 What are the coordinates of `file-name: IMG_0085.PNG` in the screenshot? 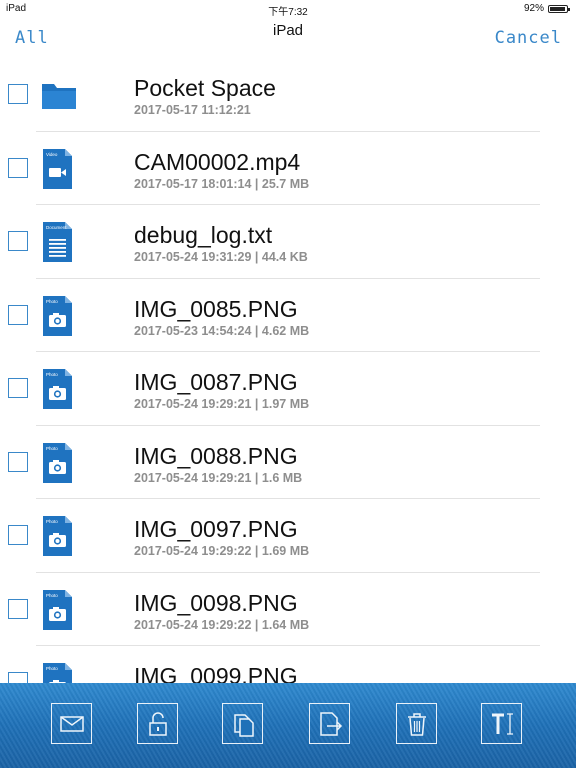 It's located at (216, 308).